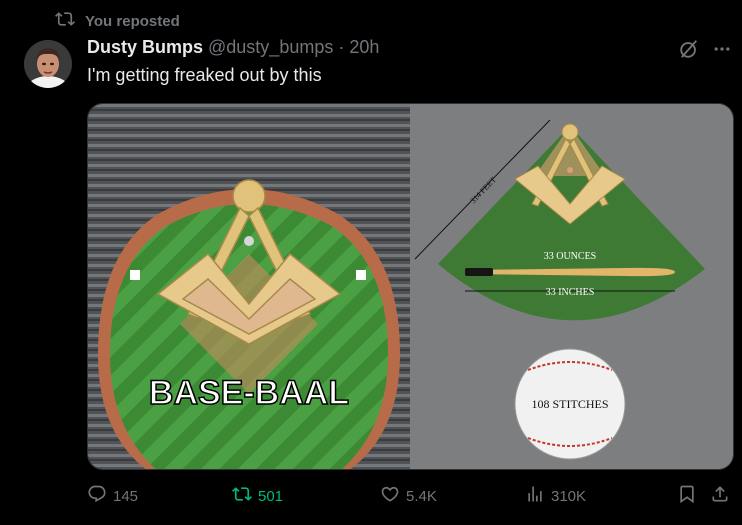 The height and width of the screenshot is (525, 742). What do you see at coordinates (705, 49) in the screenshot?
I see `tweet-top-actions` at bounding box center [705, 49].